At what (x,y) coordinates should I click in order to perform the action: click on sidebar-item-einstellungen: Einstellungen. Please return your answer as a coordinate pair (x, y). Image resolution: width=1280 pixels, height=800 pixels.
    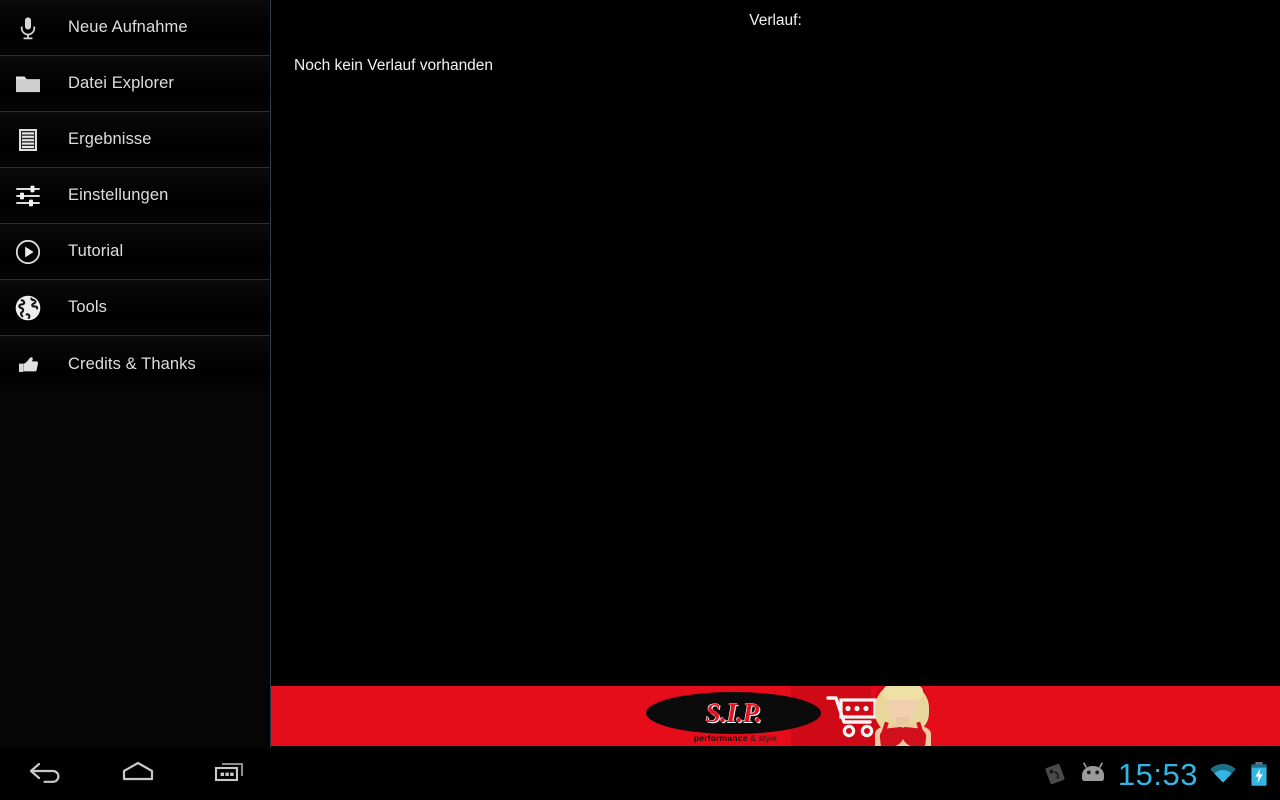
    Looking at the image, I should click on (135, 196).